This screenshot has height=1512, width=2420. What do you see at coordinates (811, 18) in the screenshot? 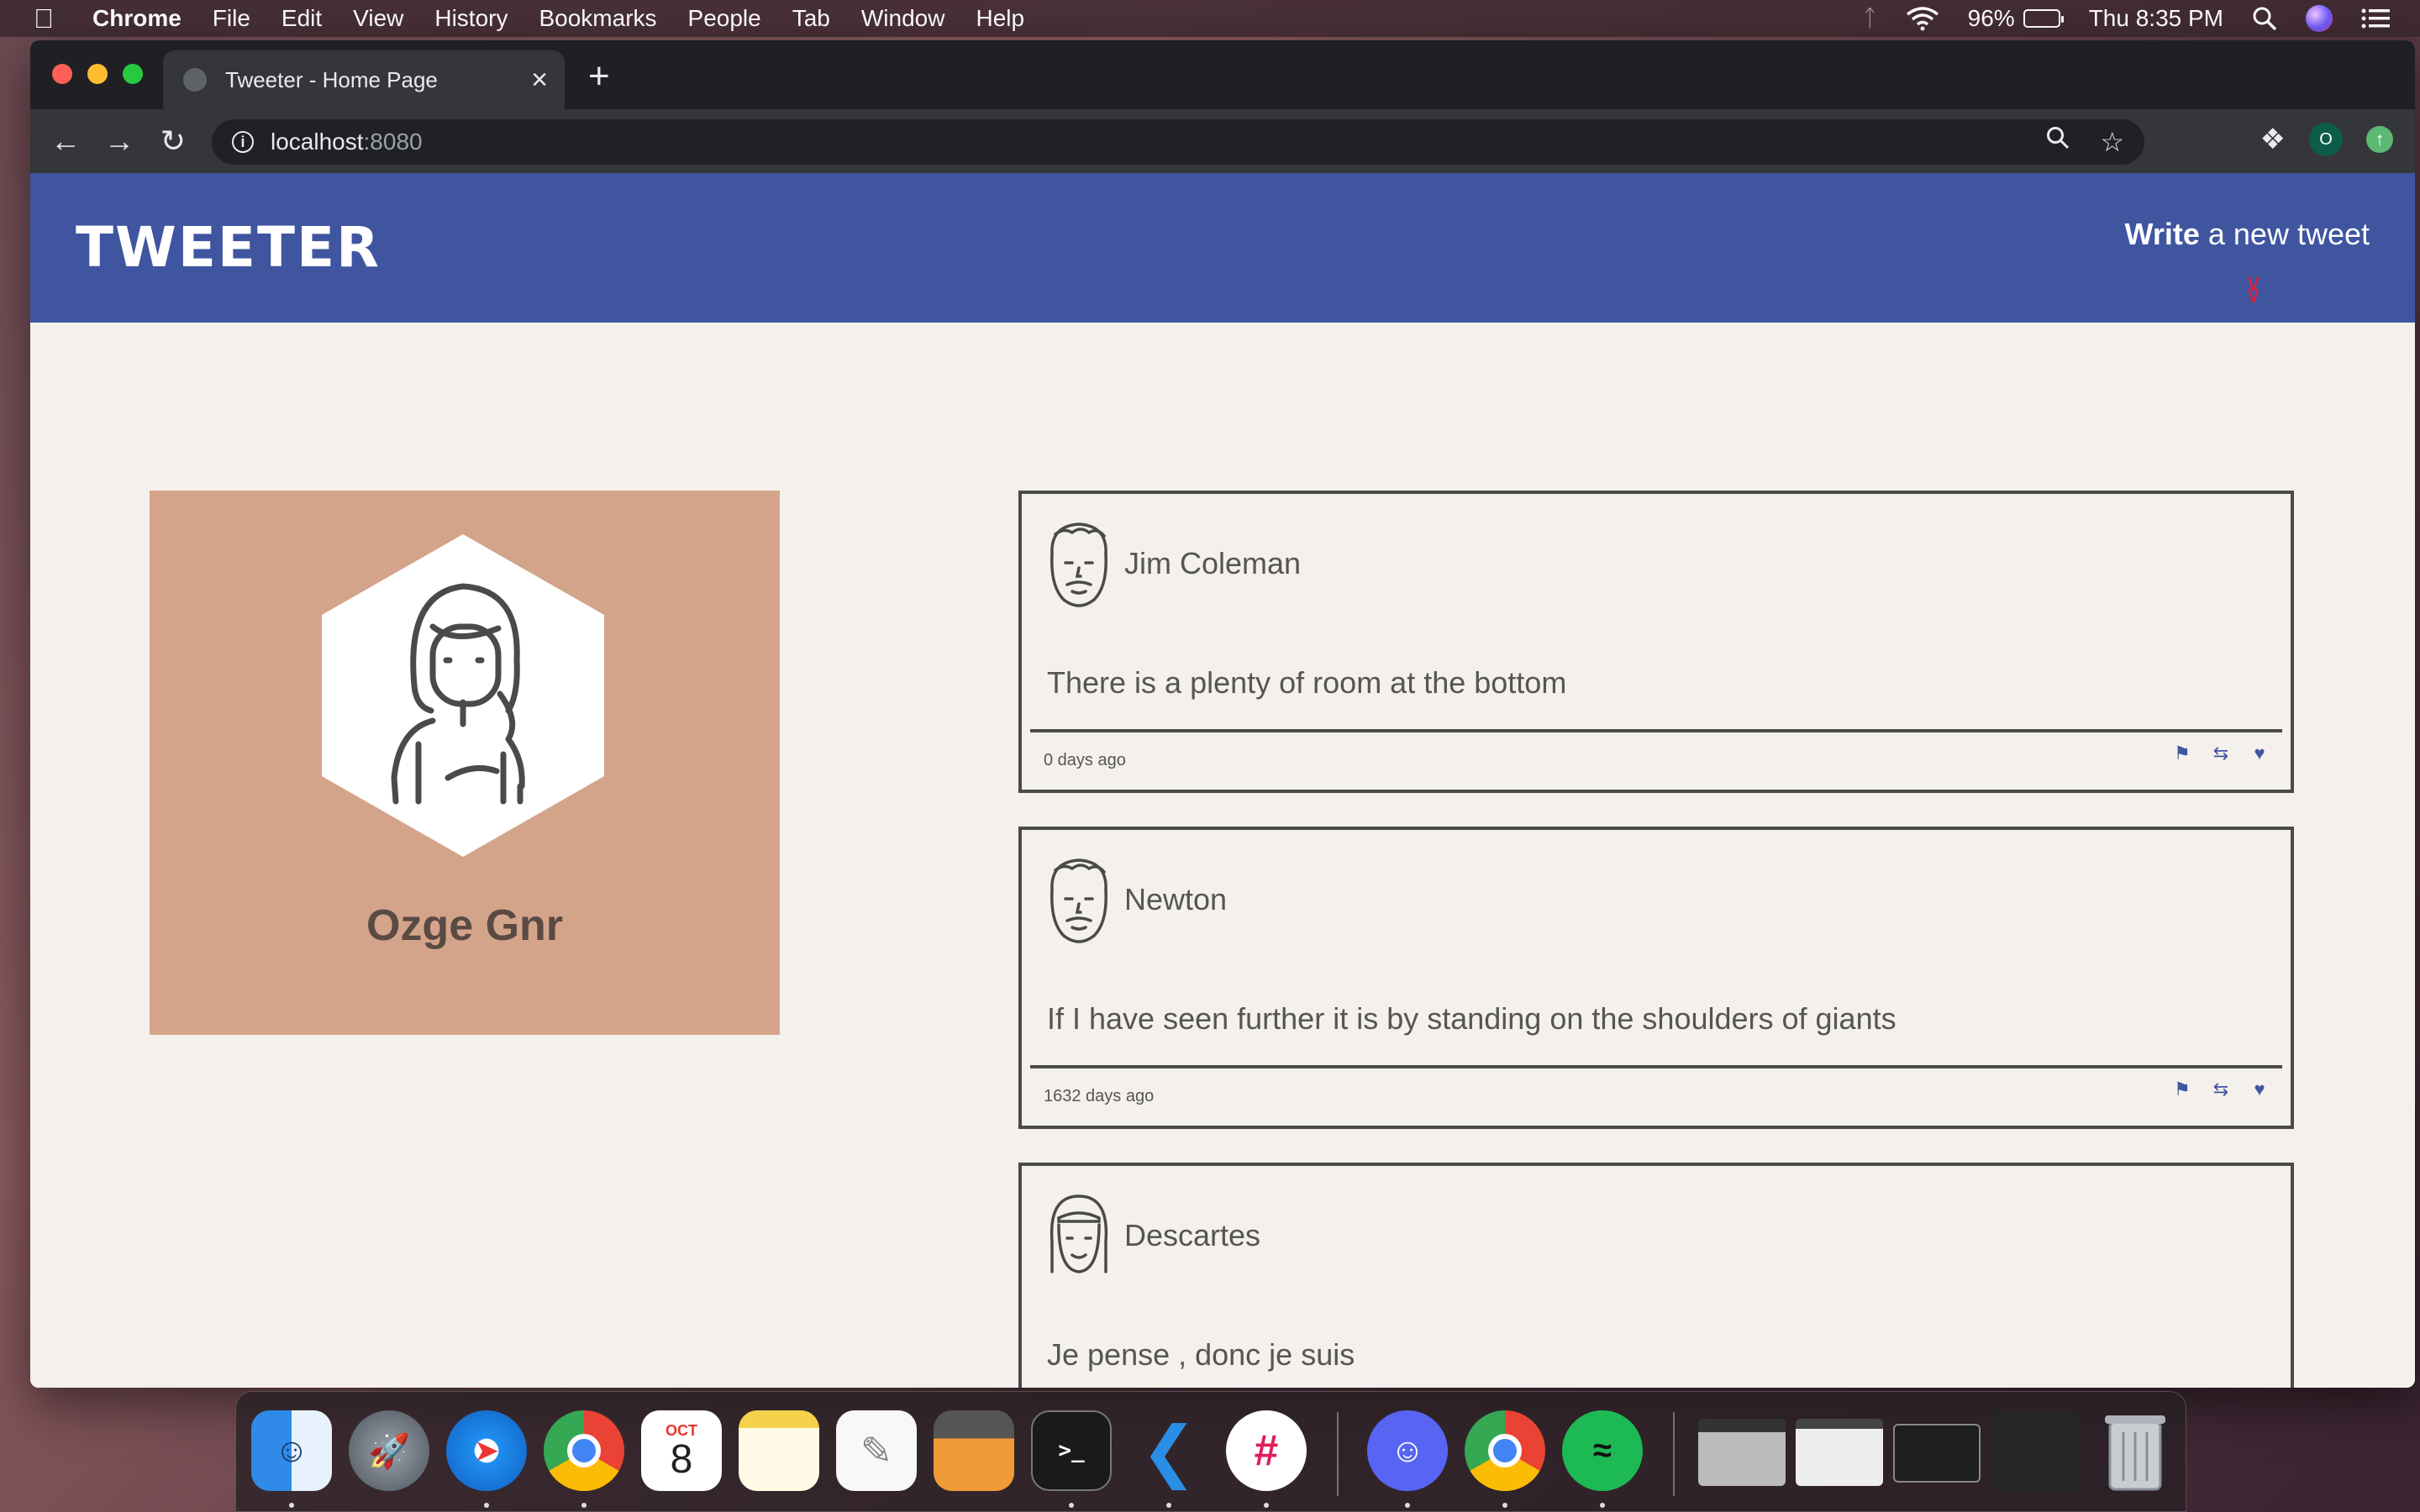
I see `menu-tab: Tab` at bounding box center [811, 18].